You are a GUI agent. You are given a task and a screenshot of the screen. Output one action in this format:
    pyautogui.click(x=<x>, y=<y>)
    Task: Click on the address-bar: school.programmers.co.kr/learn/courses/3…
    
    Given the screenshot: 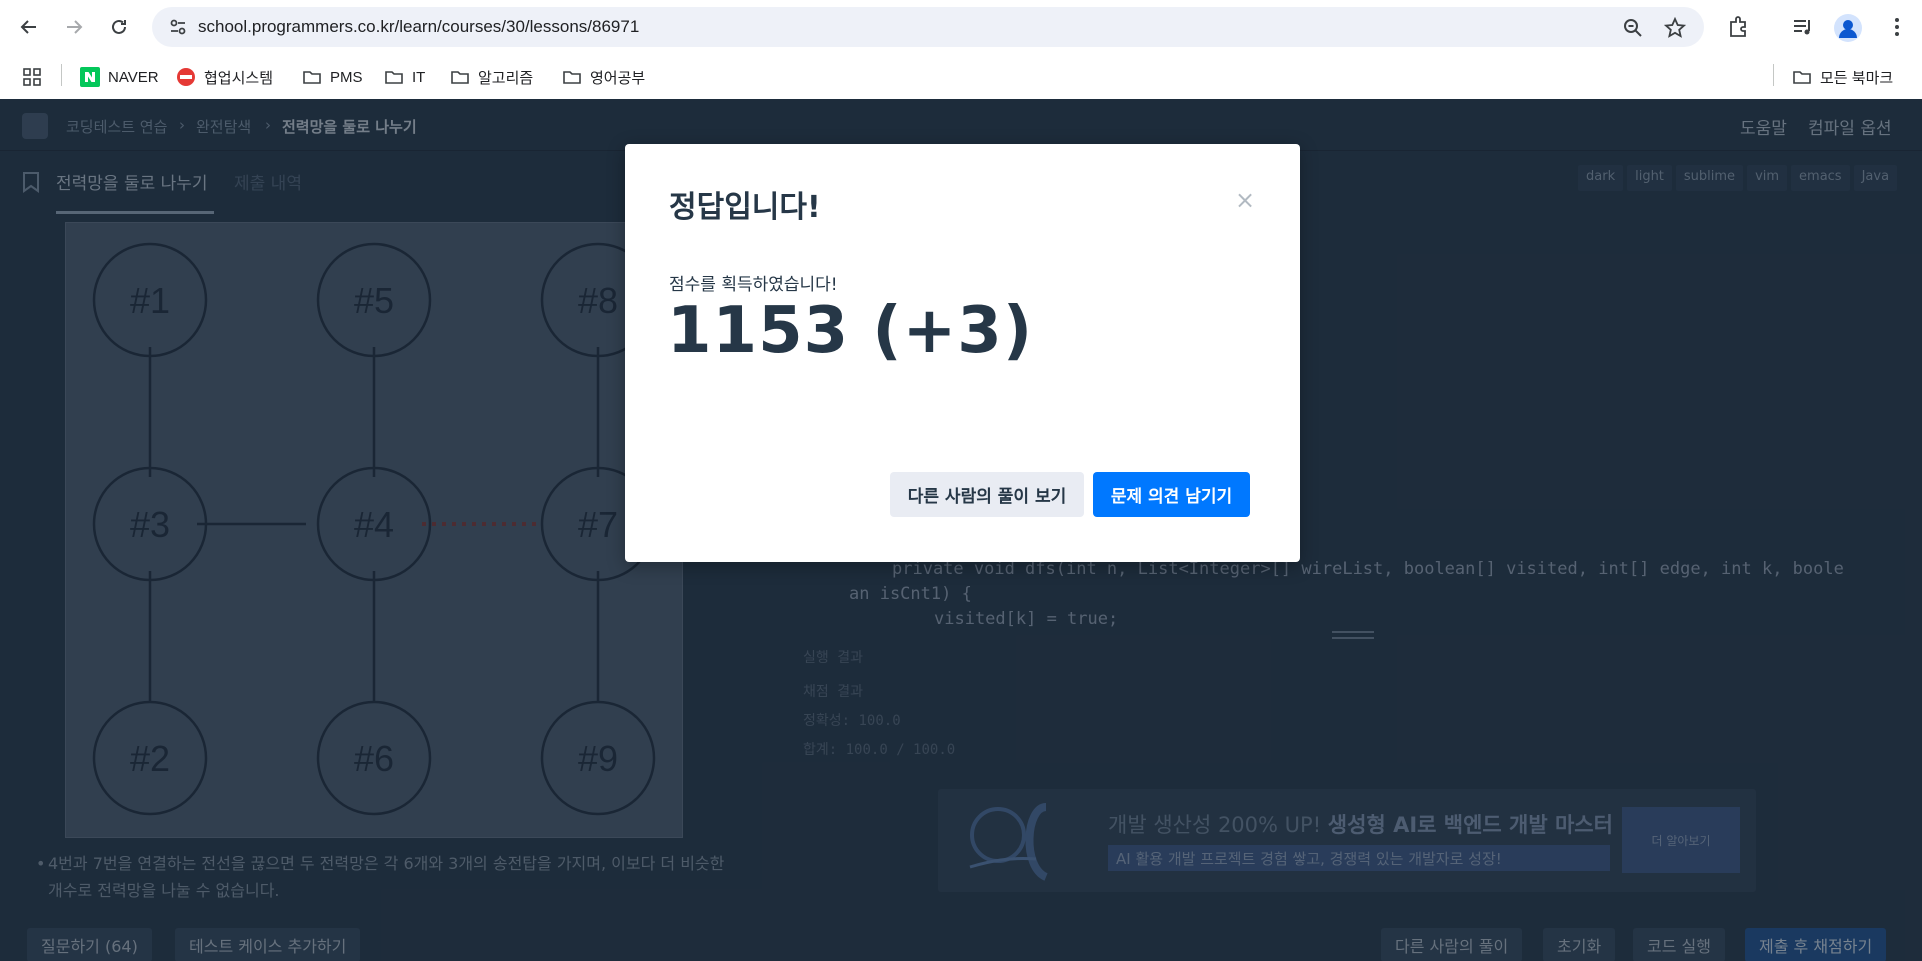 What is the action you would take?
    pyautogui.click(x=928, y=27)
    